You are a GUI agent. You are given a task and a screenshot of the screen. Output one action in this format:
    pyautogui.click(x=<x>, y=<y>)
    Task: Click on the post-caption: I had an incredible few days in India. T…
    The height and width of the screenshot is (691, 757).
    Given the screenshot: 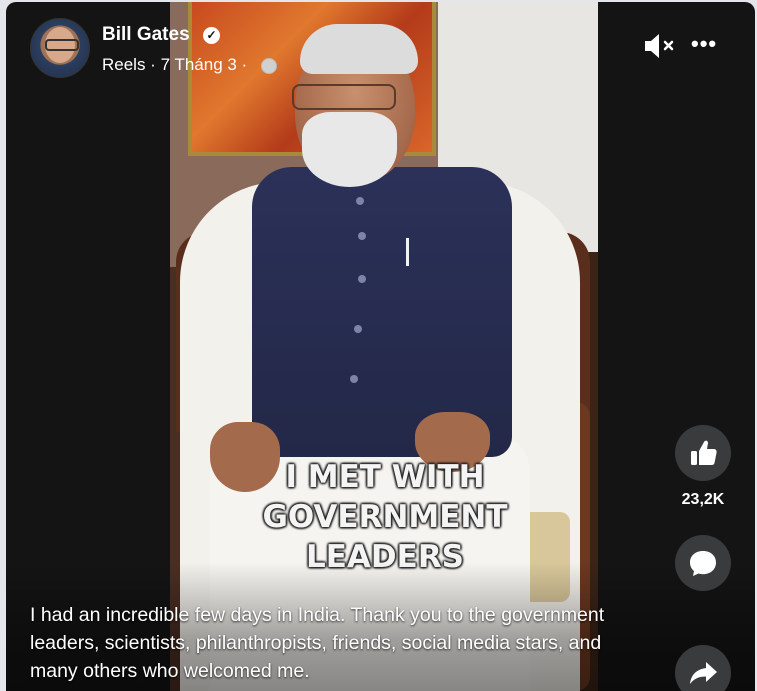 What is the action you would take?
    pyautogui.click(x=317, y=643)
    